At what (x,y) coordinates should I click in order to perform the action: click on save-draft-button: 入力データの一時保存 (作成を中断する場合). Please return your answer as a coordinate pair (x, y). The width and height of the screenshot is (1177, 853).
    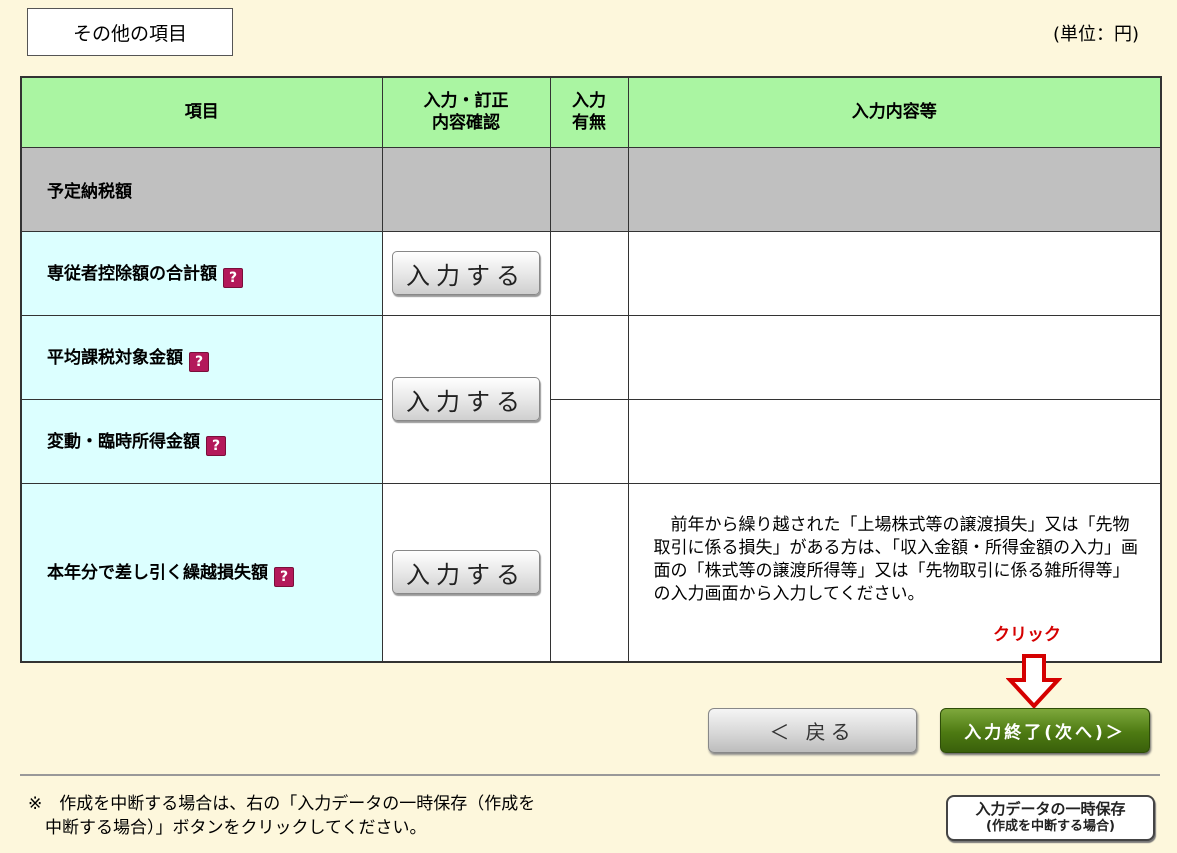
    Looking at the image, I should click on (1050, 818).